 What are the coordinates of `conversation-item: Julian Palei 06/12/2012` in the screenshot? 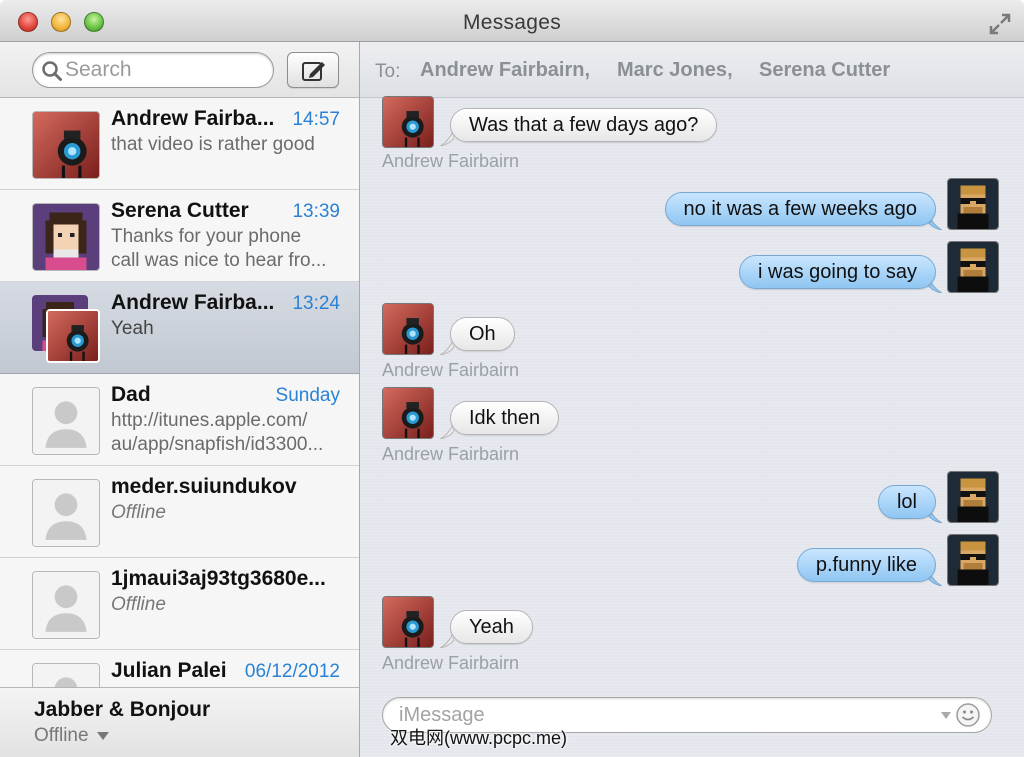 It's located at (179, 670).